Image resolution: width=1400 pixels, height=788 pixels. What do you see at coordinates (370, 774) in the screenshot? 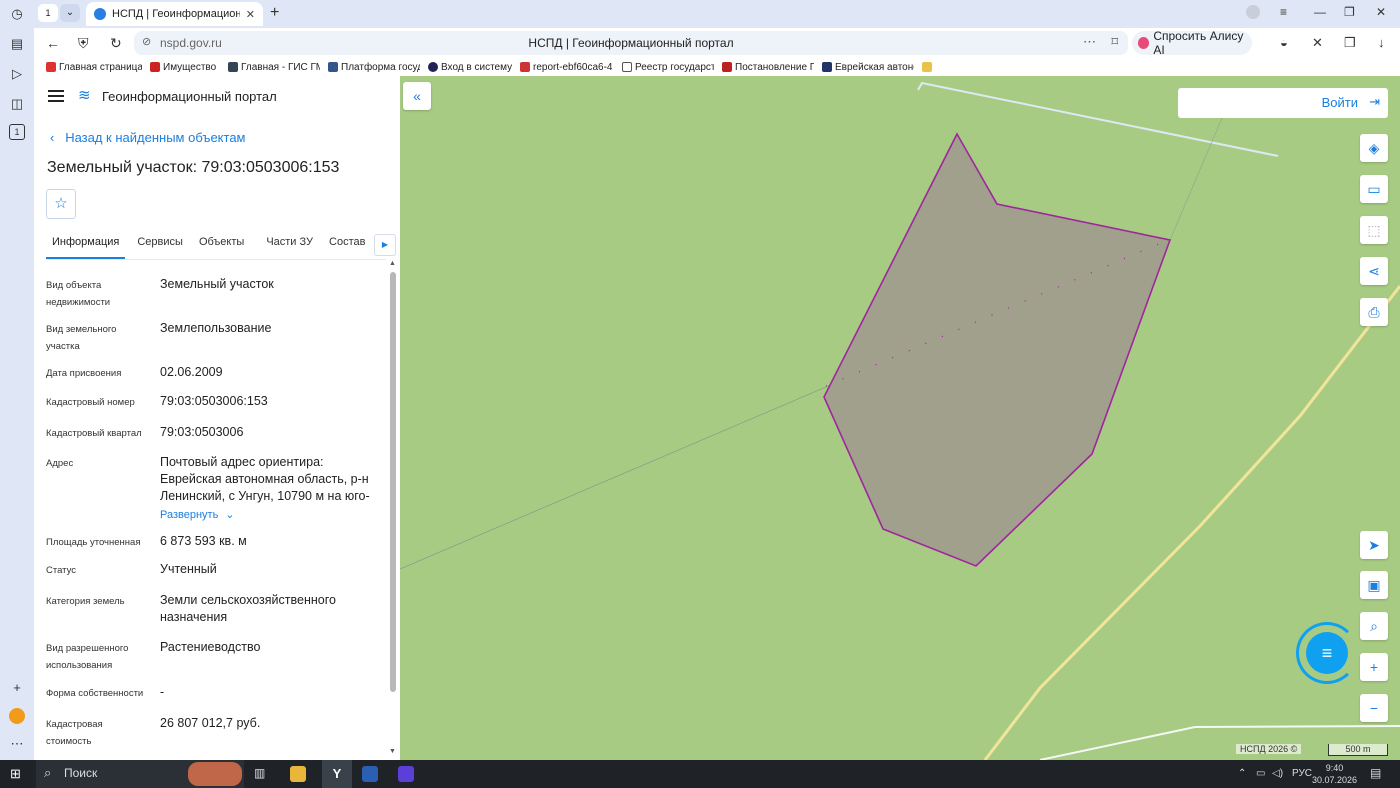
I see `word-icon` at bounding box center [370, 774].